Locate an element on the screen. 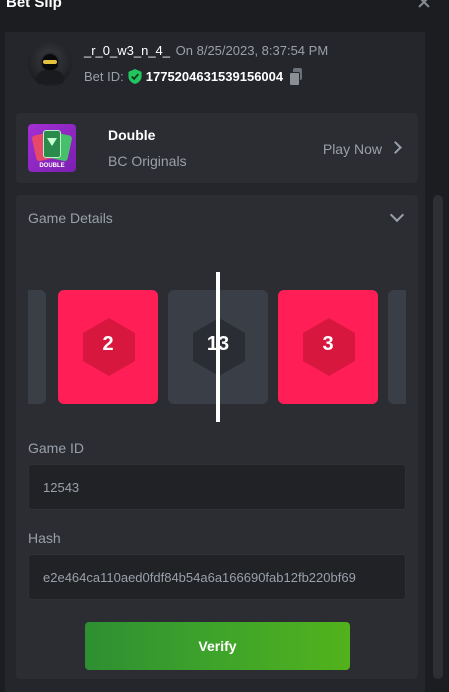 Image resolution: width=449 pixels, height=692 pixels. scrollbar-thumb is located at coordinates (438, 437).